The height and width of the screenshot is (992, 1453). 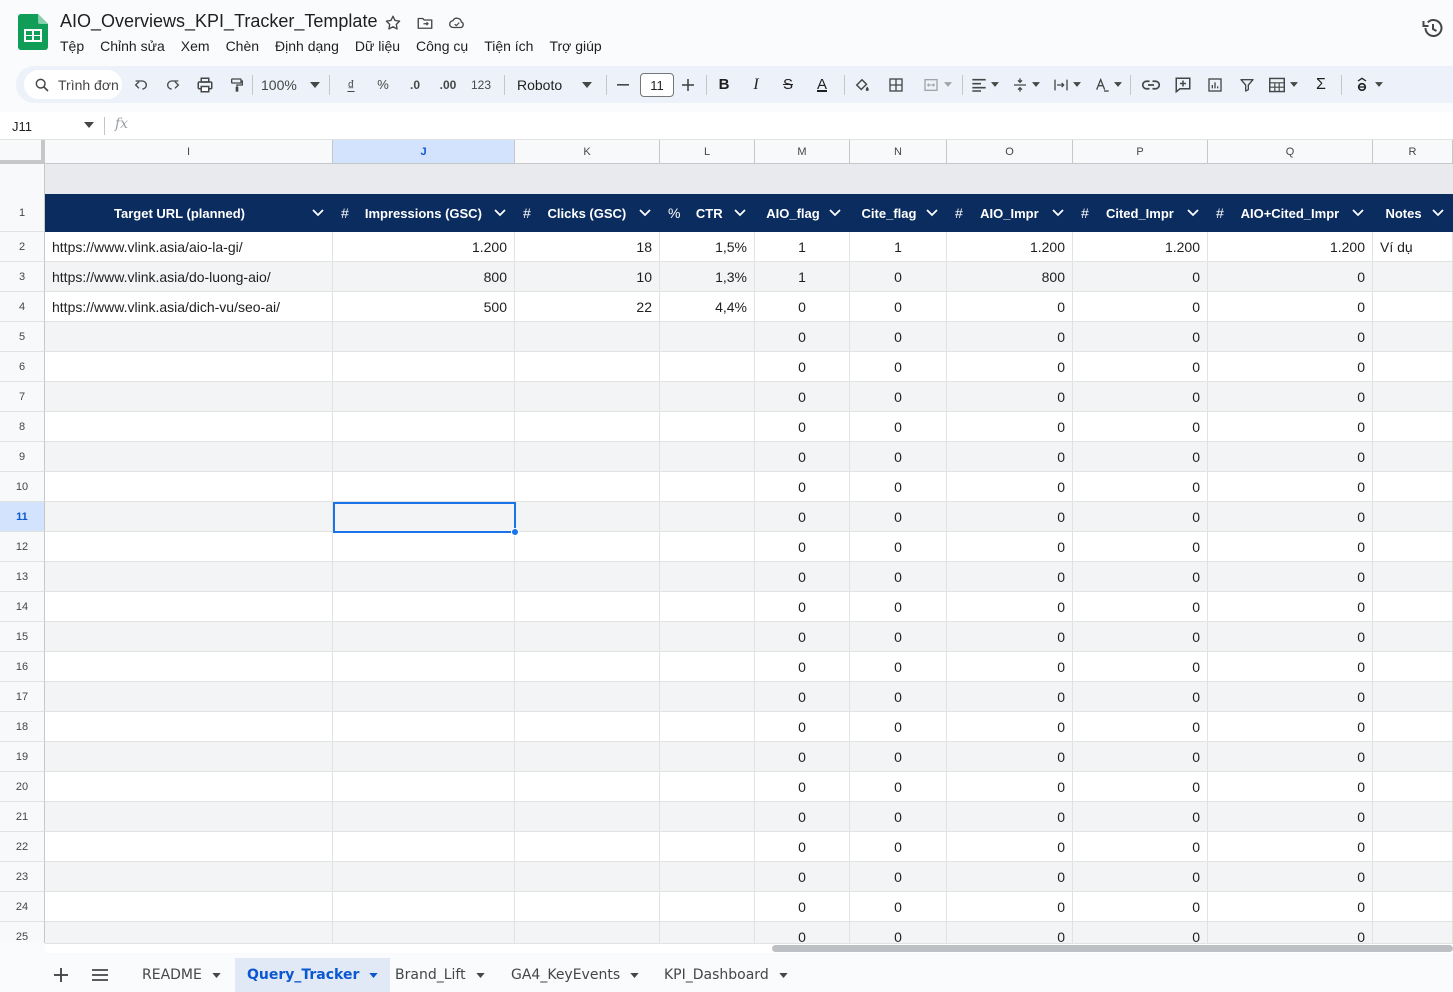 What do you see at coordinates (707, 213) in the screenshot?
I see `table-header-l: % CTR` at bounding box center [707, 213].